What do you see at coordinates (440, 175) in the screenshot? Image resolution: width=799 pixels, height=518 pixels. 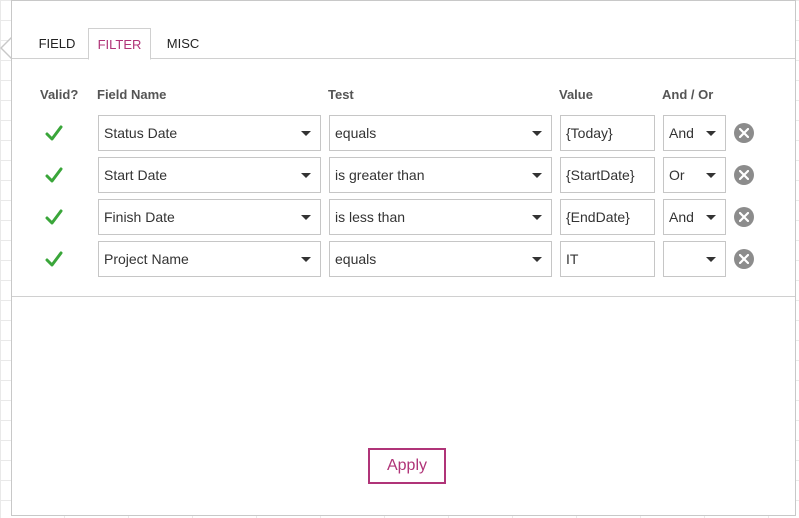 I see `test-select: is greater than` at bounding box center [440, 175].